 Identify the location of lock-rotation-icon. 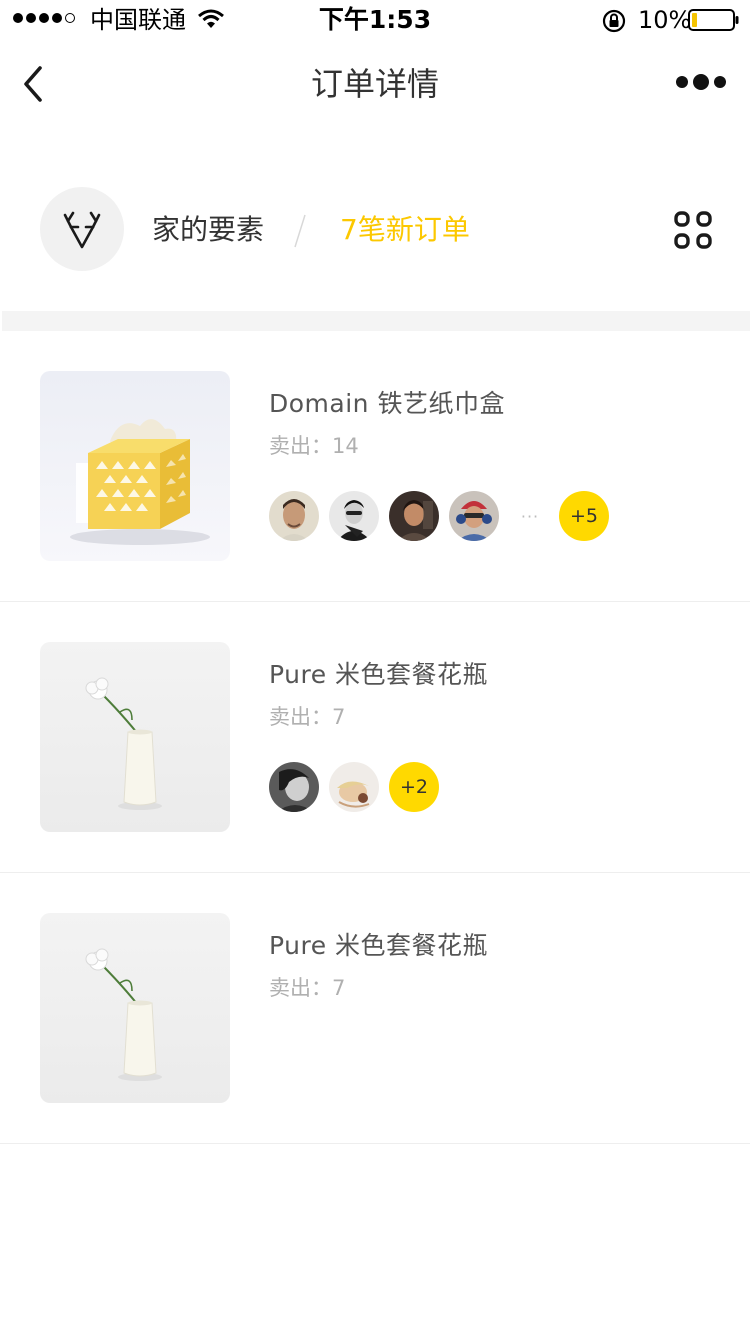
(614, 21).